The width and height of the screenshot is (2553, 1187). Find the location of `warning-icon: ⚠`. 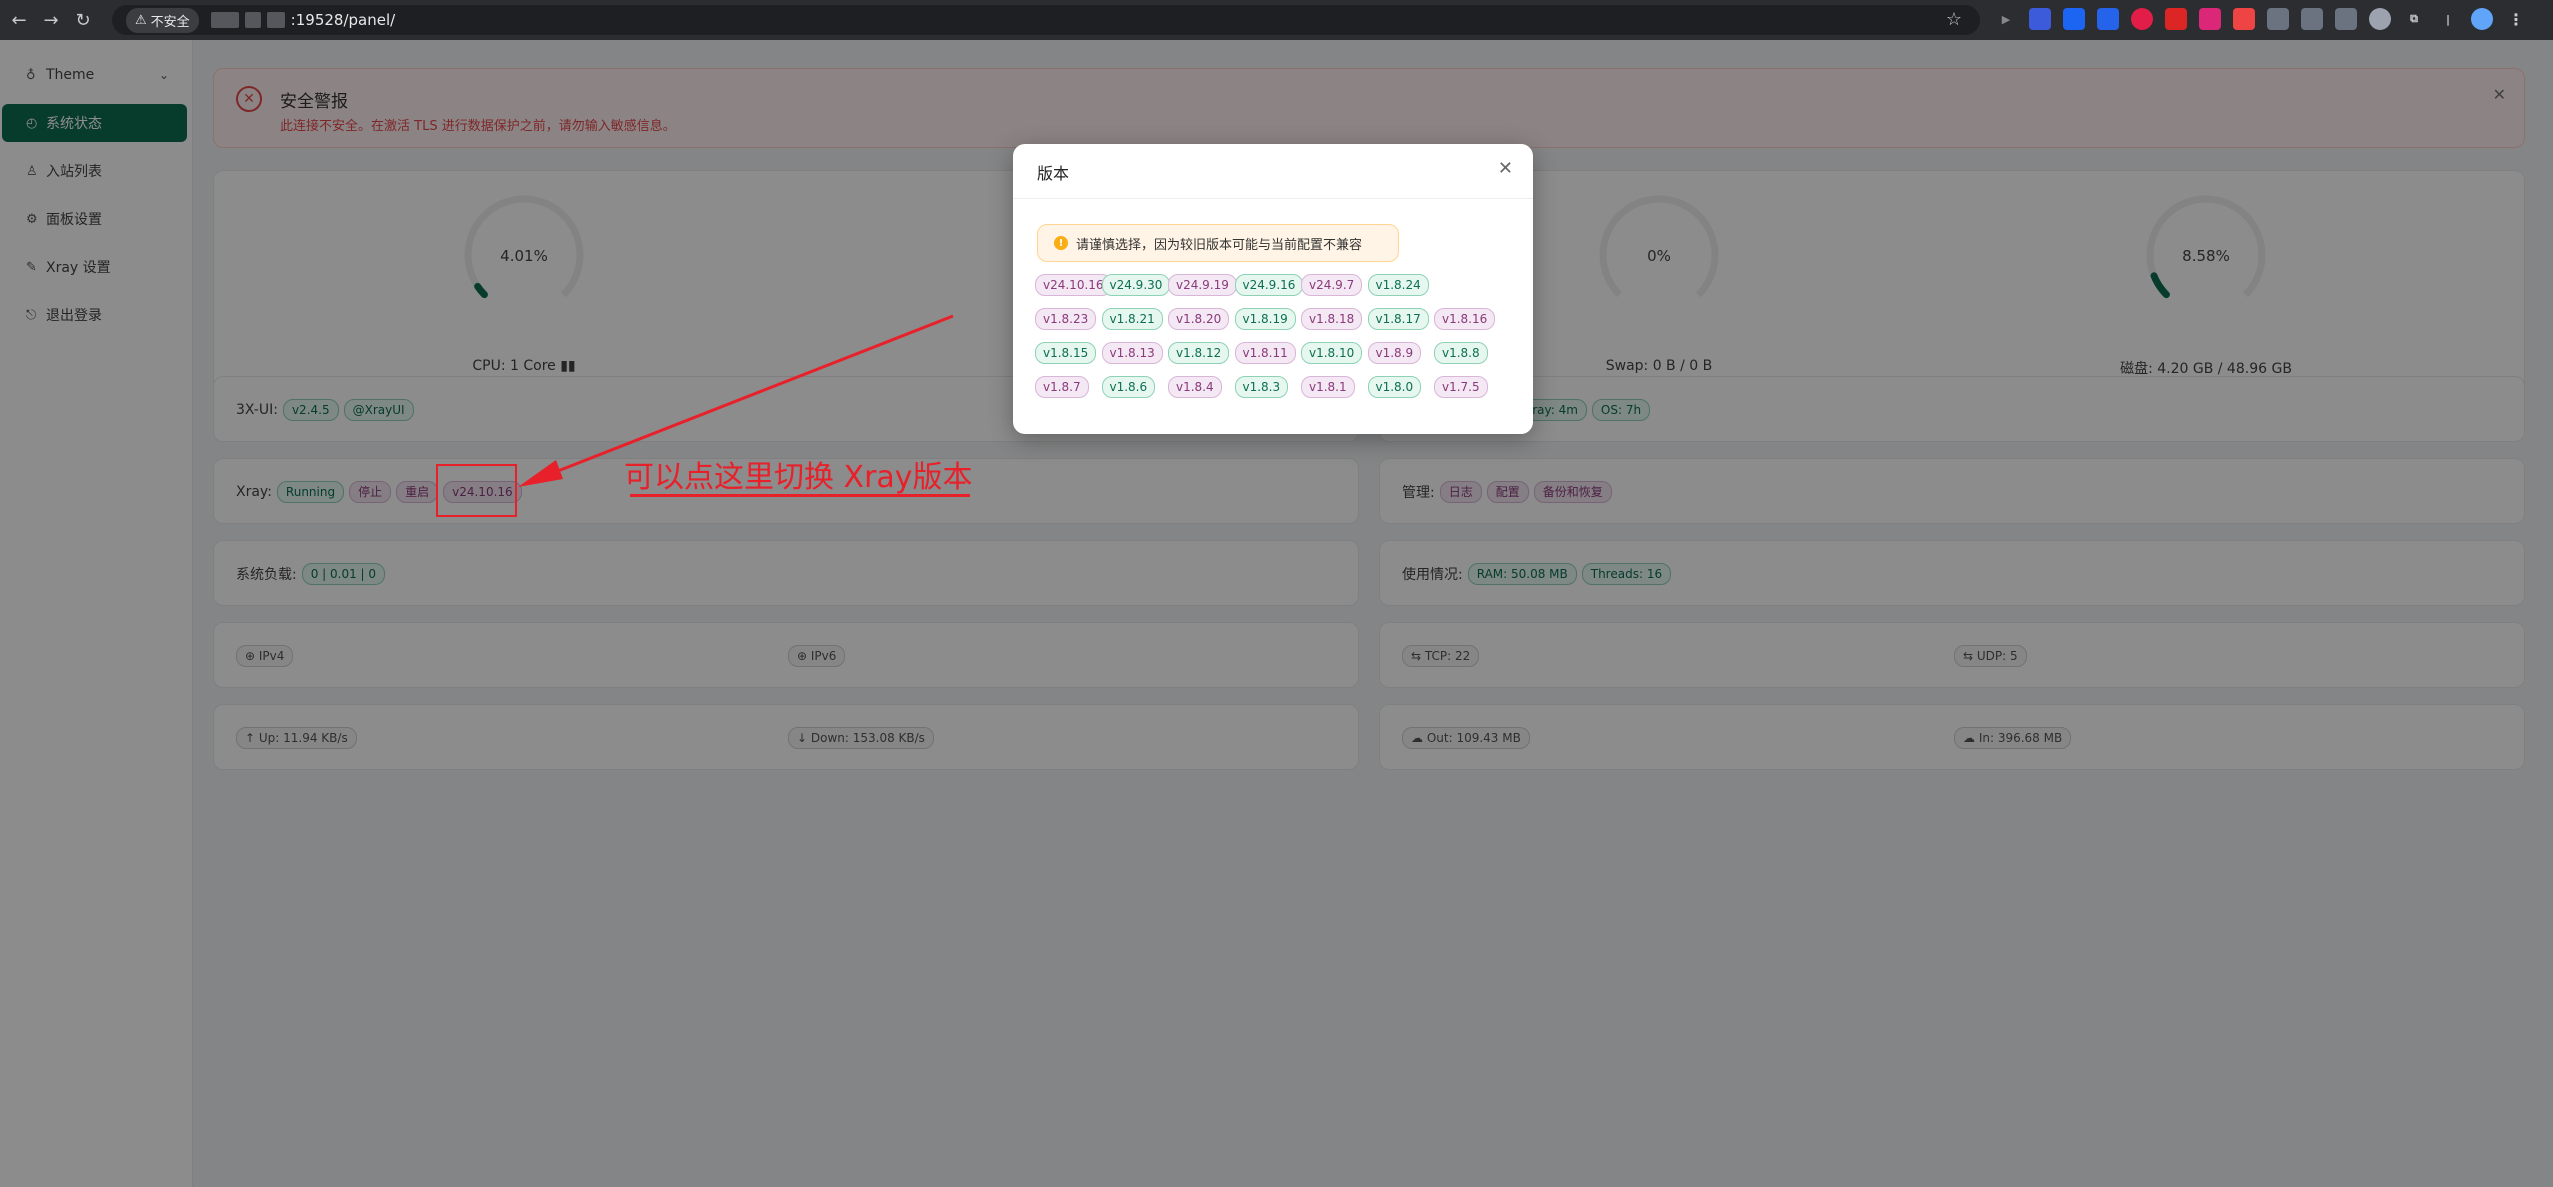

warning-icon: ⚠ is located at coordinates (141, 20).